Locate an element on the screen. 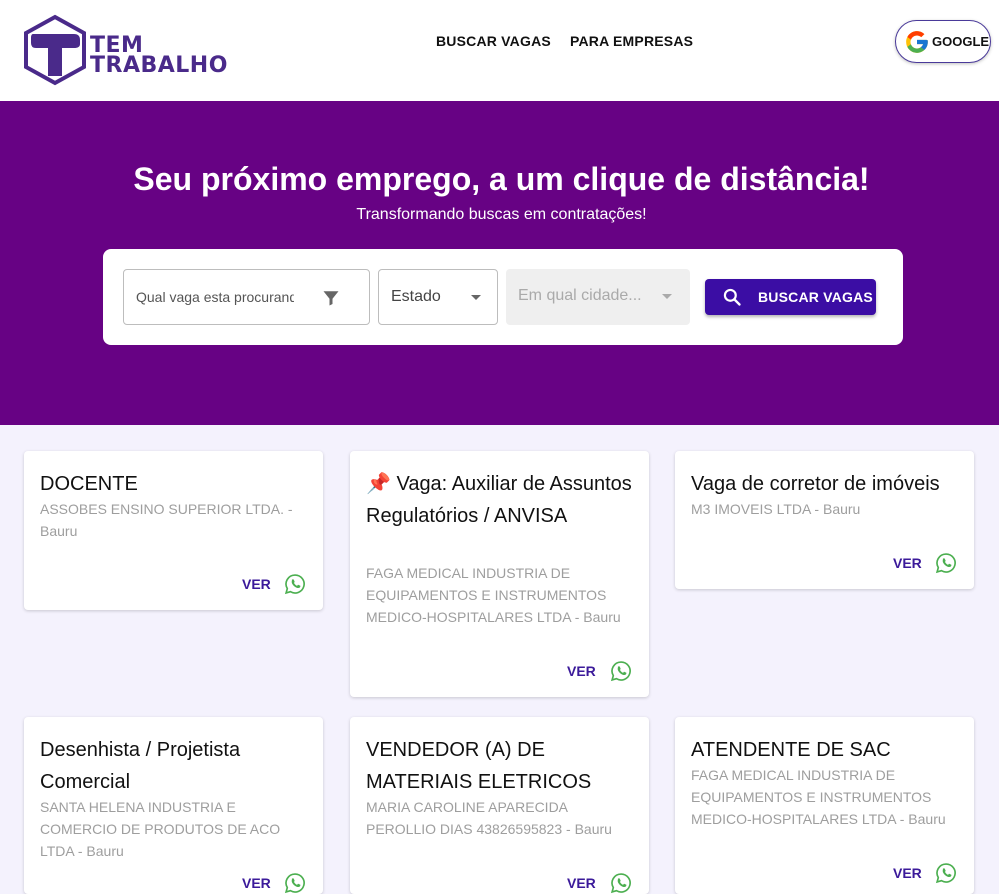 The height and width of the screenshot is (894, 999). logo-hexagon-icon is located at coordinates (55, 50).